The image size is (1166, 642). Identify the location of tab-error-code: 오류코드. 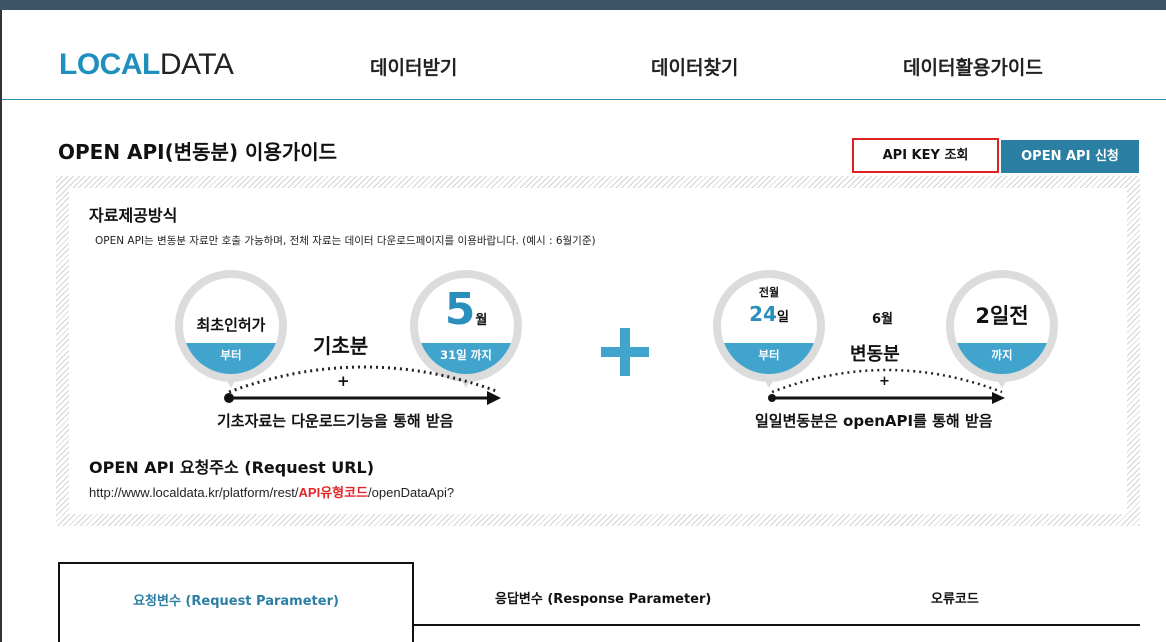
(955, 597).